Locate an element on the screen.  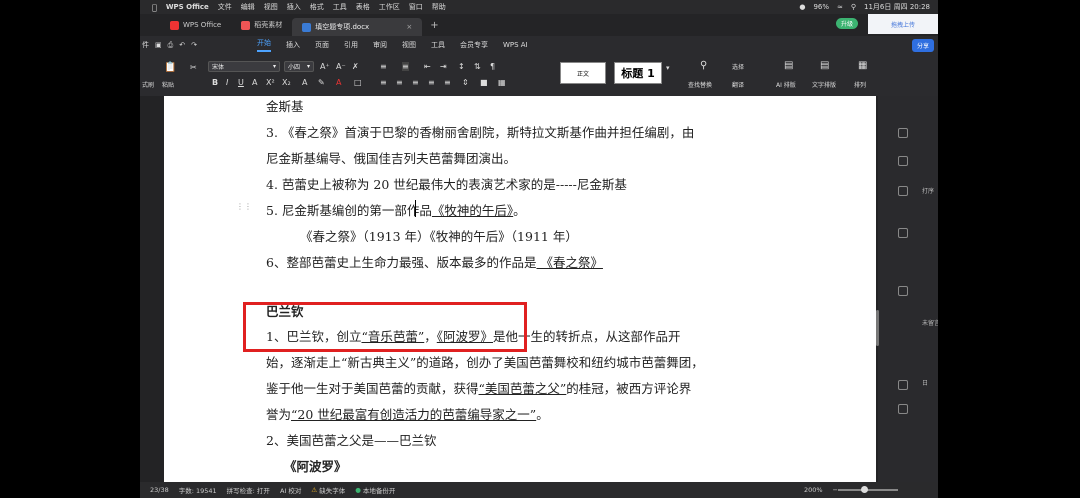
document-line: 誉为“20 世纪最富有创造活力的芭蕾编导家之一”。 is located at coordinates (407, 413).